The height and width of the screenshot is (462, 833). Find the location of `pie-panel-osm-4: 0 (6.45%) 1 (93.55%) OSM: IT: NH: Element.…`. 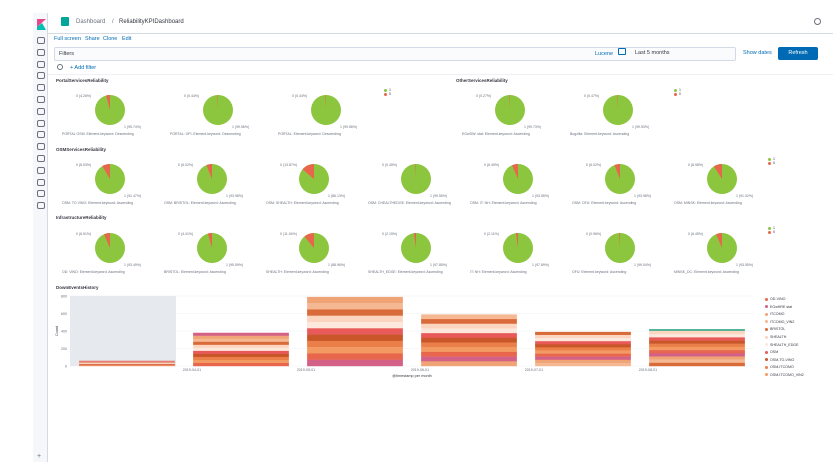

pie-panel-osm-4: 0 (6.45%) 1 (93.55%) OSM: IT: NH: Element.… is located at coordinates (516, 184).